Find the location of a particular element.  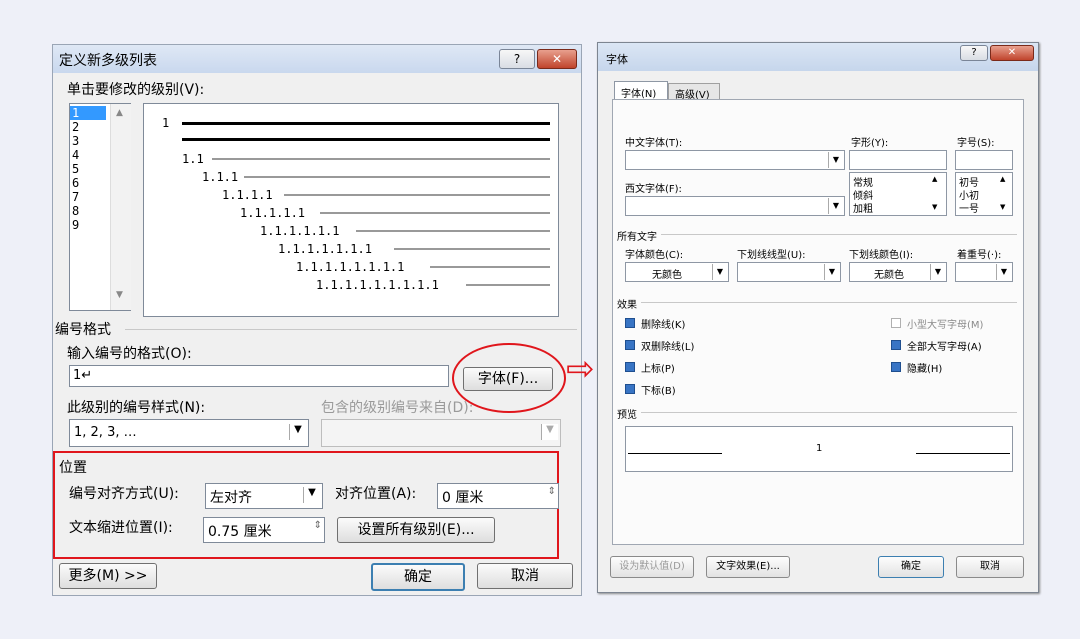

preview-level-8: 1.1.1.1.1.1.1.1 is located at coordinates (350, 267).